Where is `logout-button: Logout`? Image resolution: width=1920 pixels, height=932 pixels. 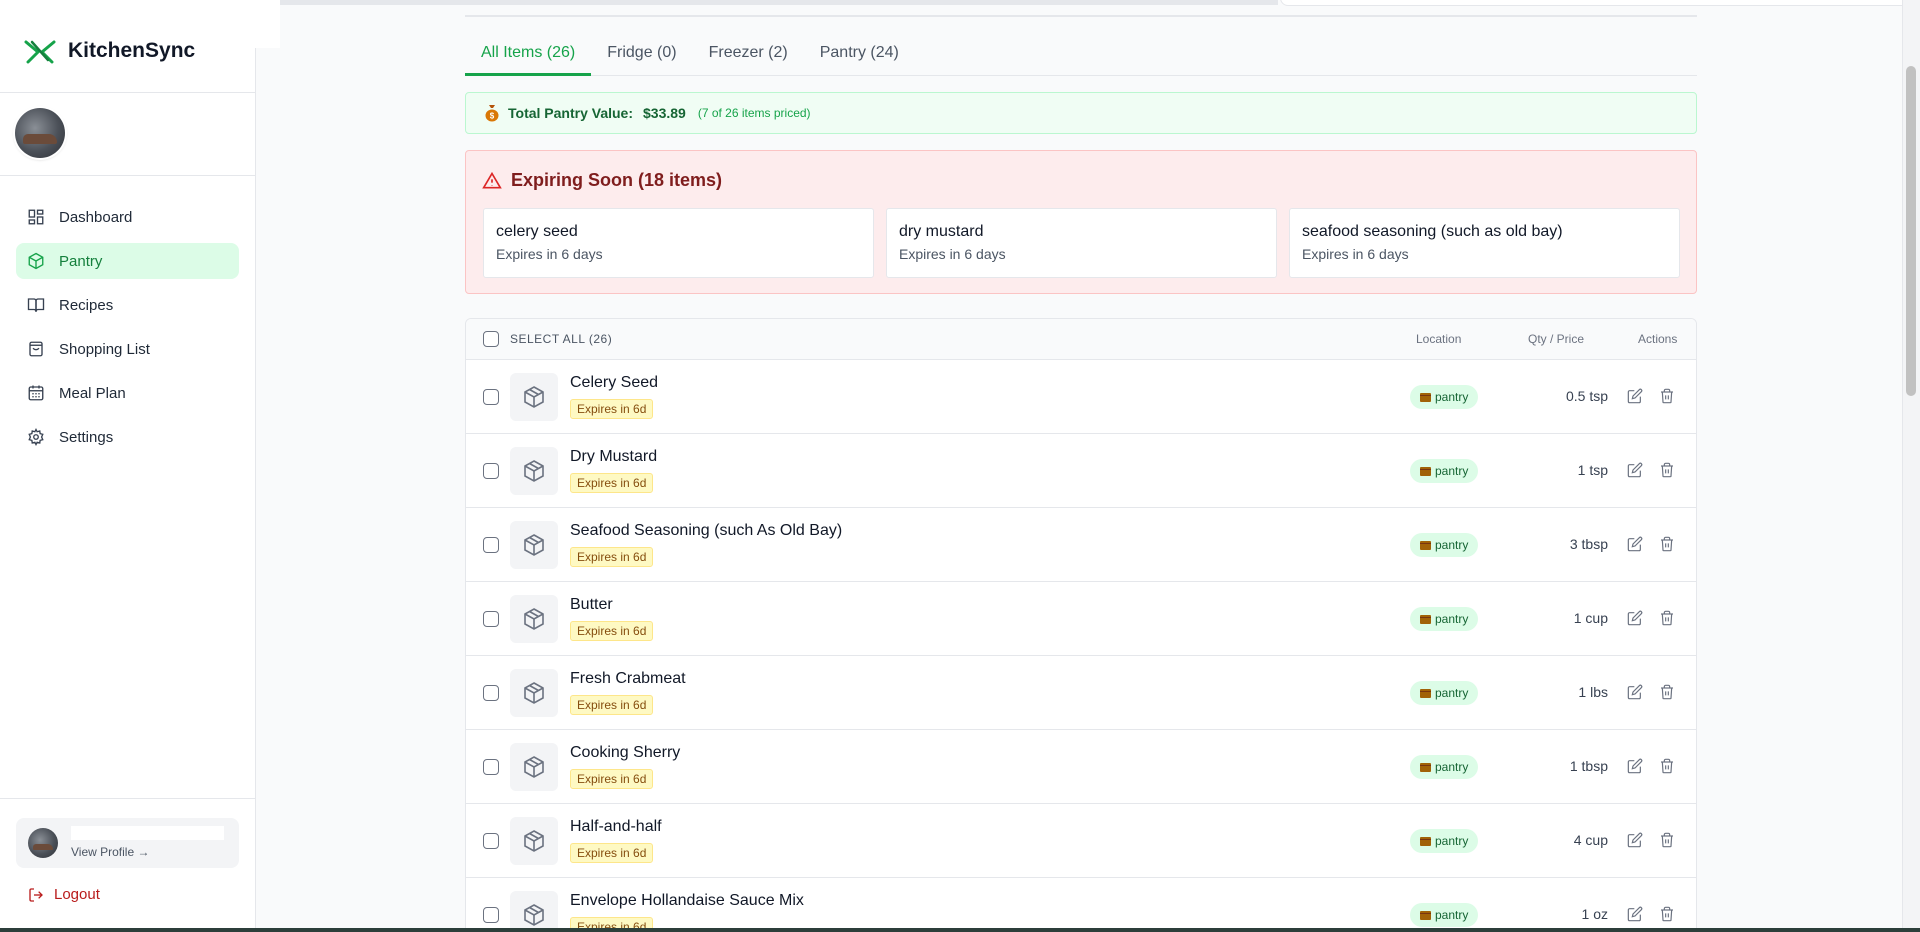
logout-button: Logout is located at coordinates (64, 894).